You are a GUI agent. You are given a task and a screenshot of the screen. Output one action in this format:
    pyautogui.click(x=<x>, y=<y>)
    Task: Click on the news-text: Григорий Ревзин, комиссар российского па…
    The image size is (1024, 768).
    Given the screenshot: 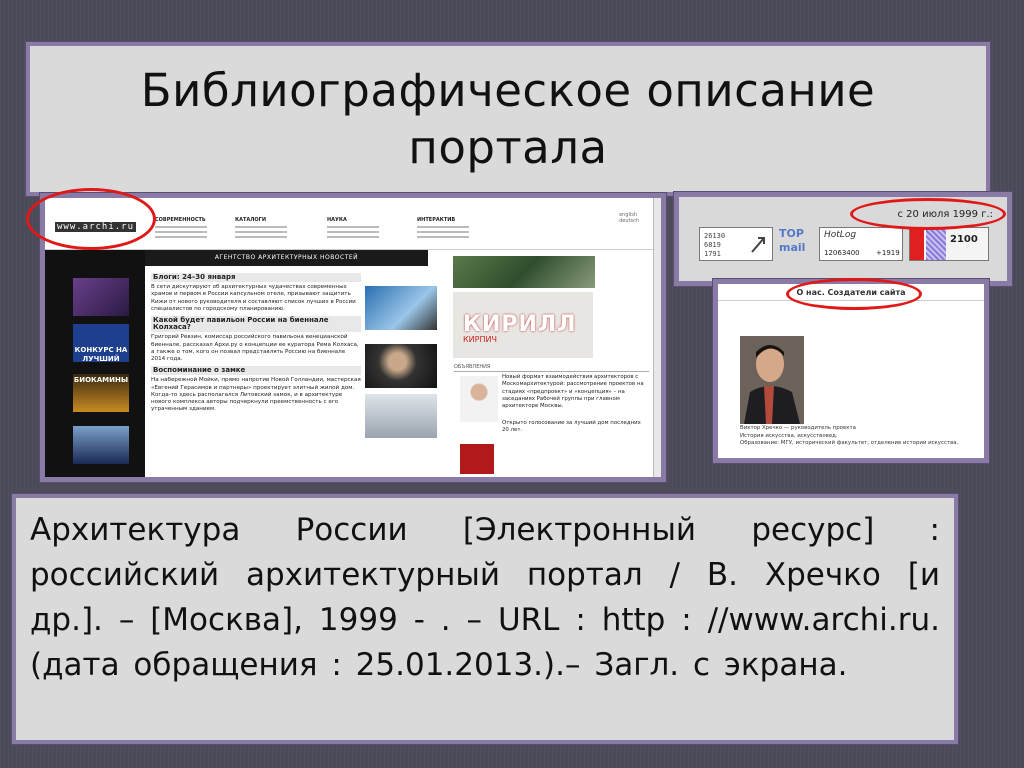 What is the action you would take?
    pyautogui.click(x=255, y=348)
    